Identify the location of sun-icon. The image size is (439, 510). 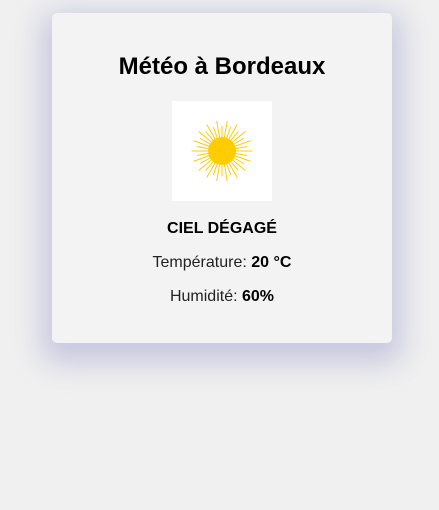
(222, 151).